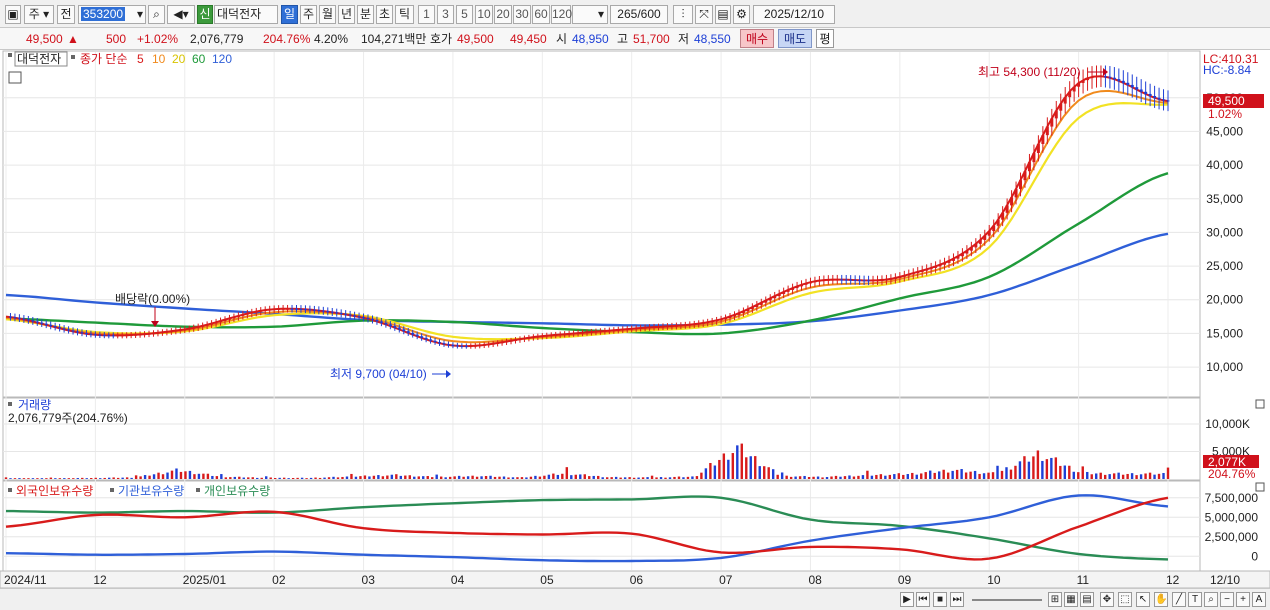  What do you see at coordinates (757, 38) in the screenshot?
I see `buy-button: 매수` at bounding box center [757, 38].